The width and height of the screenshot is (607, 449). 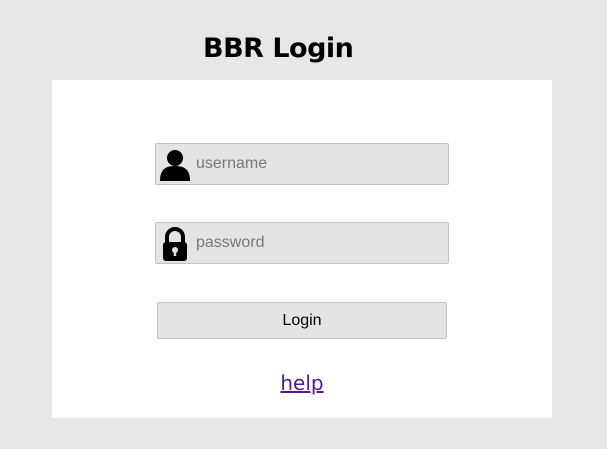 What do you see at coordinates (175, 244) in the screenshot?
I see `lock-icon` at bounding box center [175, 244].